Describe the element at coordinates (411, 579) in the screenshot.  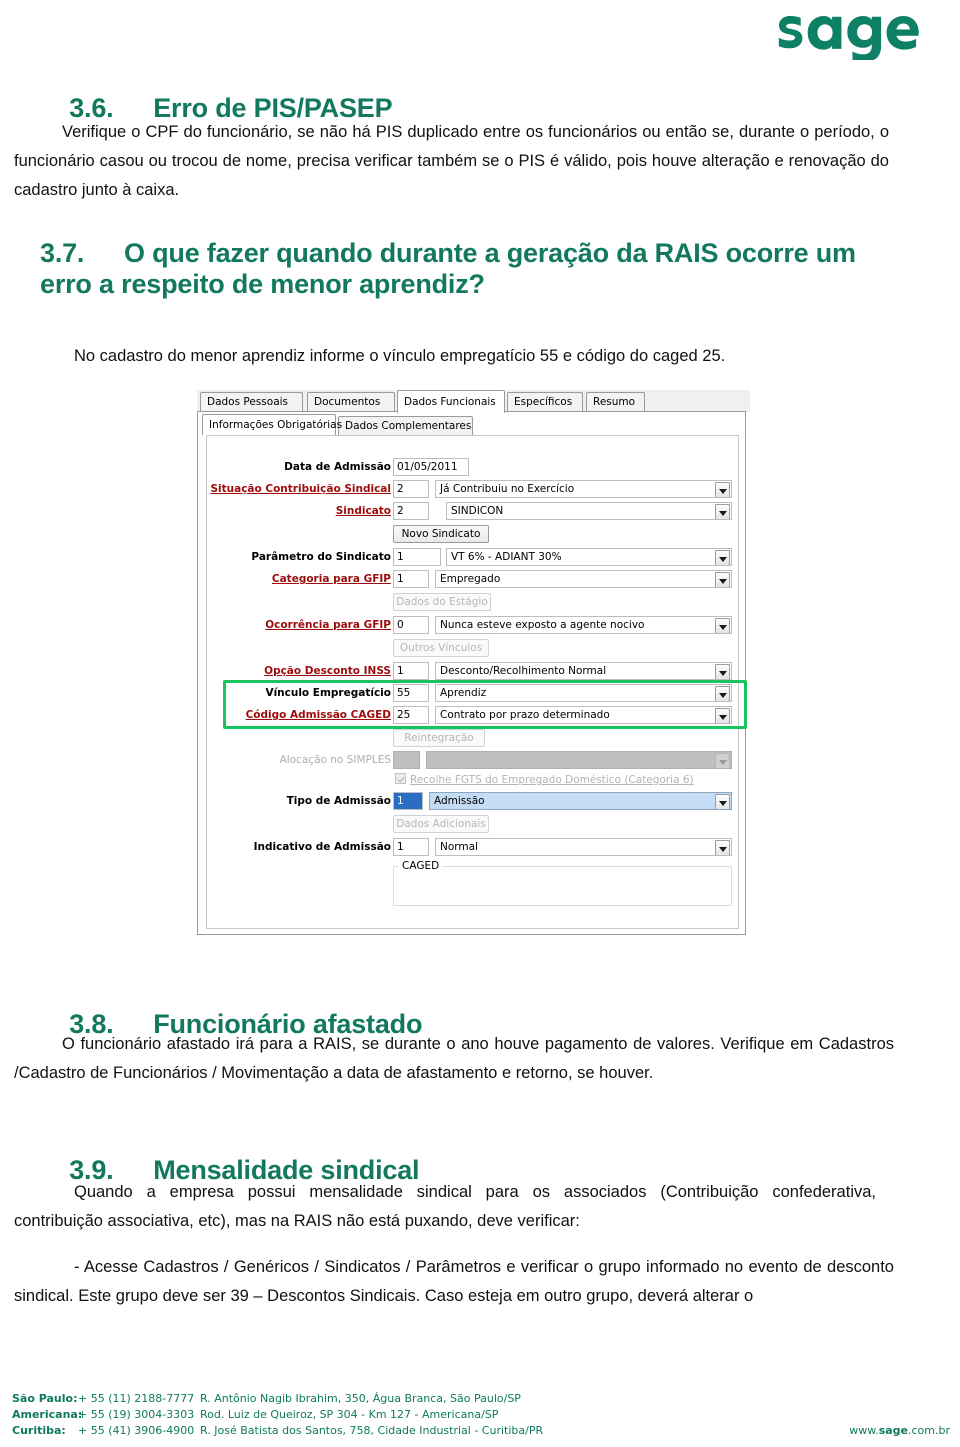
I see `code-categoria-gfip: 1` at that location.